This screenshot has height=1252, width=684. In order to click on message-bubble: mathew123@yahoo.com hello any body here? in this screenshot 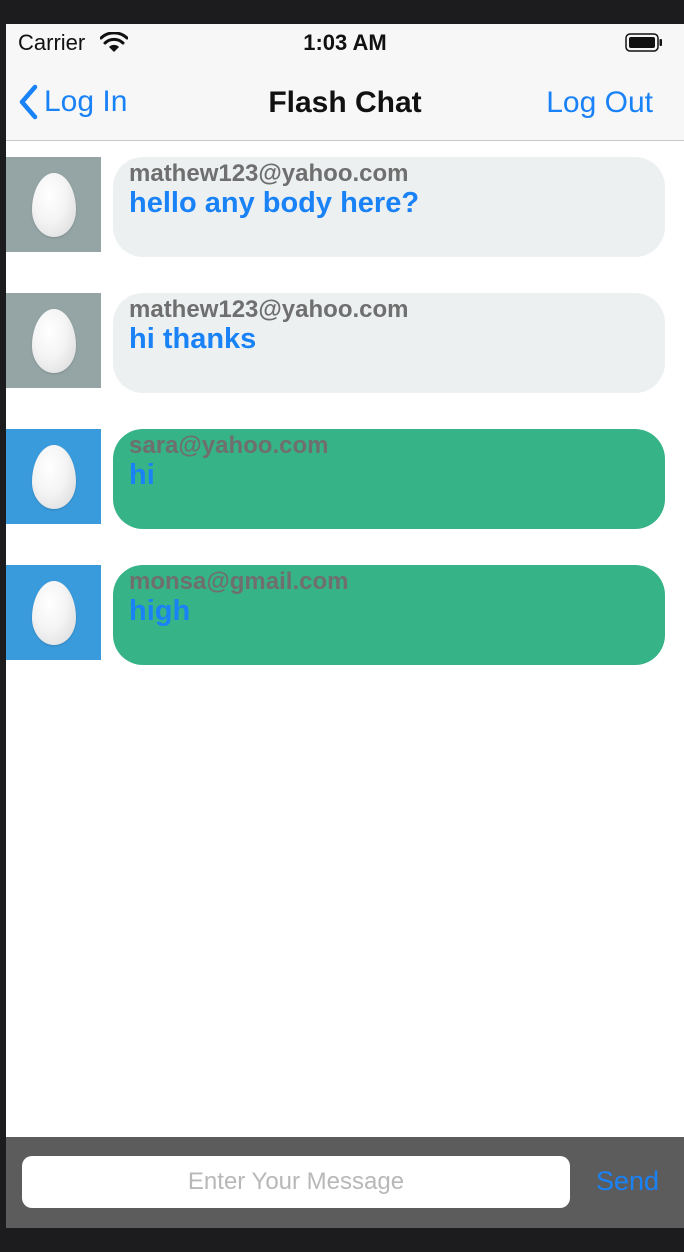, I will do `click(389, 207)`.